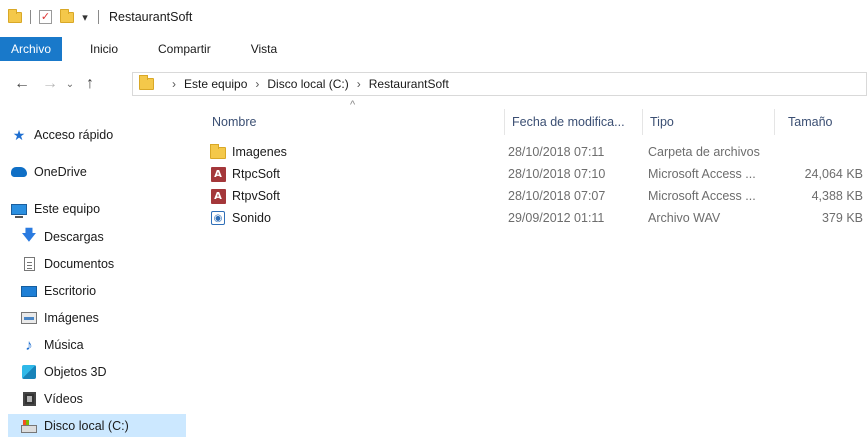  I want to click on sort-ascending-icon: ^, so click(353, 105).